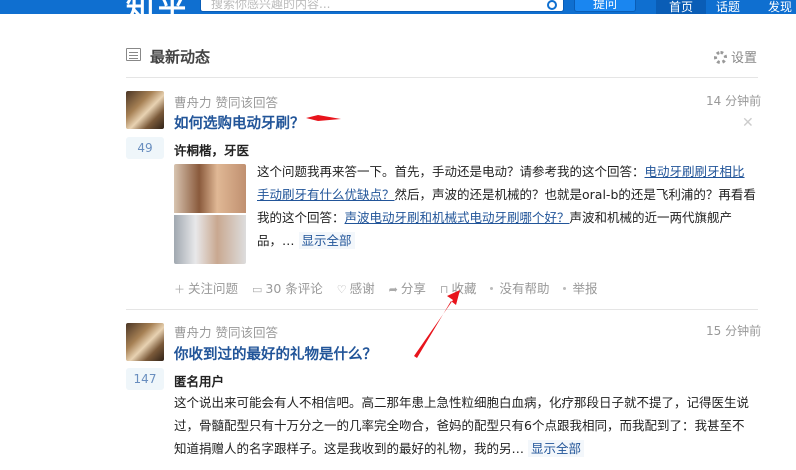 Image resolution: width=796 pixels, height=470 pixels. What do you see at coordinates (383, 236) in the screenshot?
I see `annotation-arrows` at bounding box center [383, 236].